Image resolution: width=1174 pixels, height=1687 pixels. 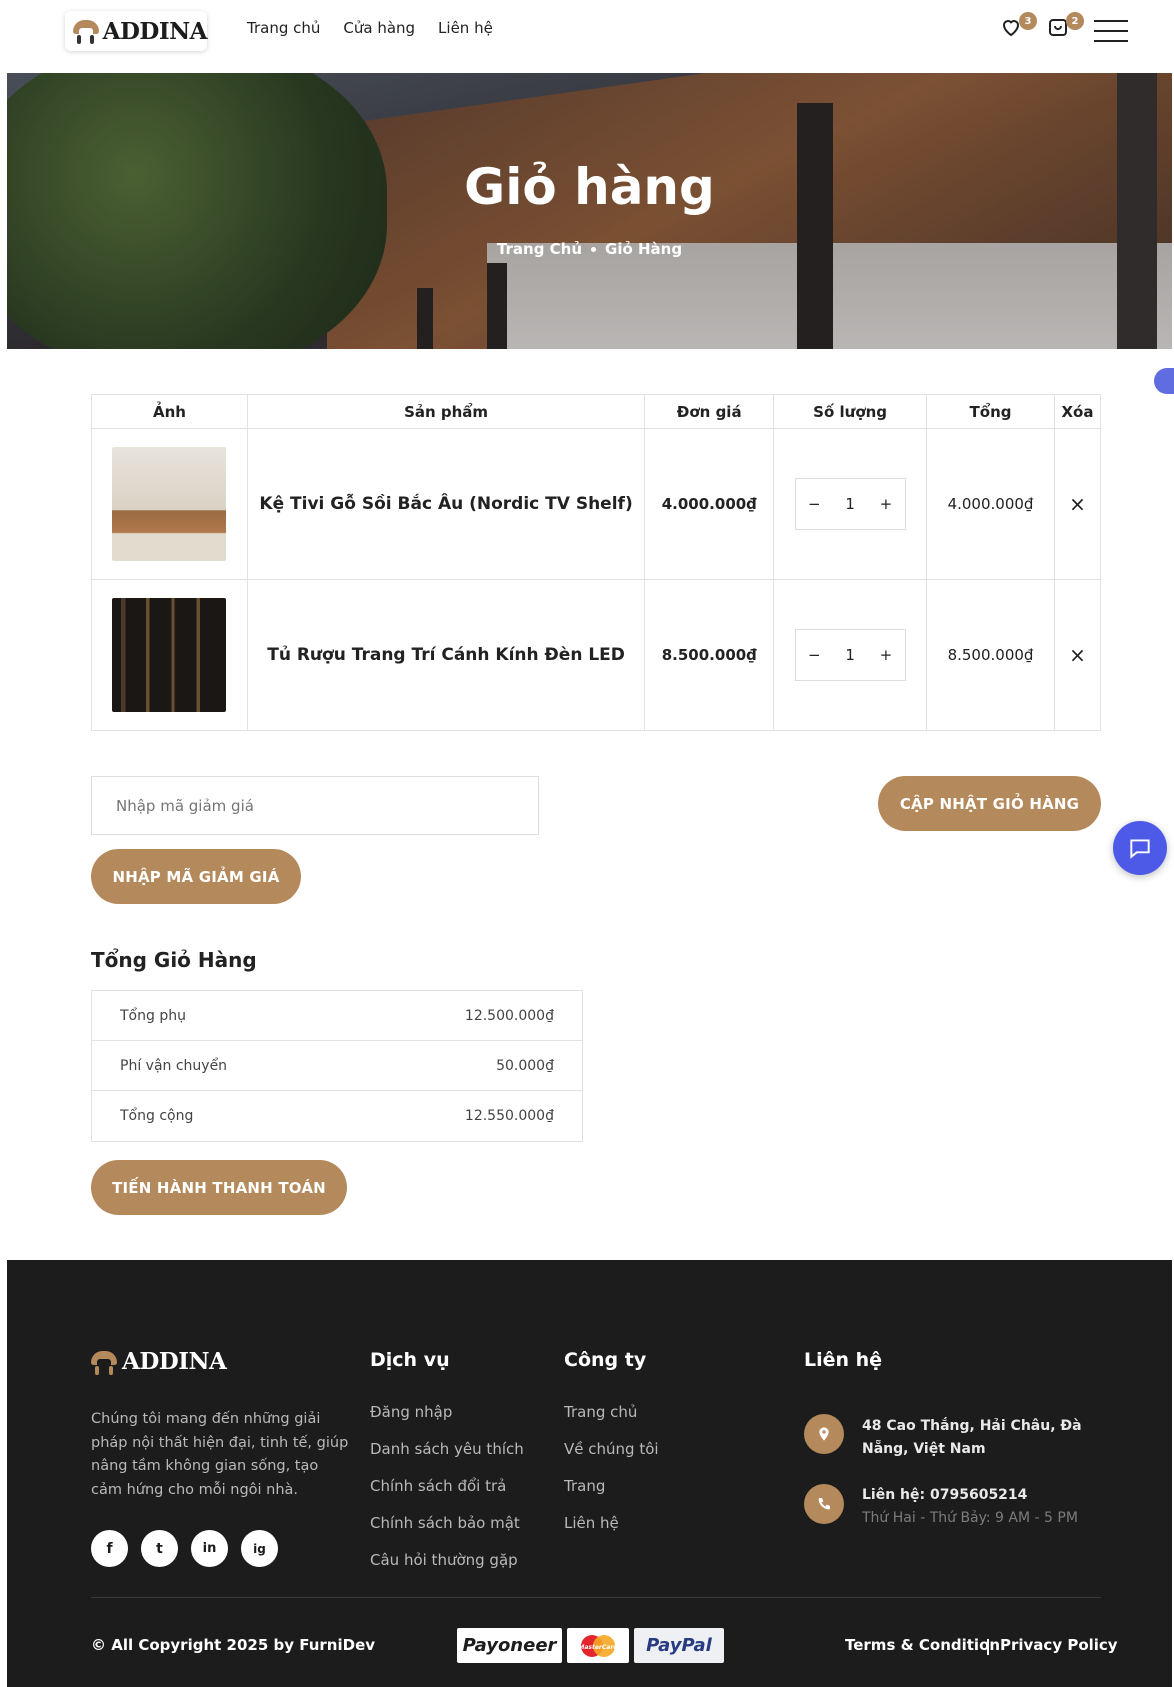 I want to click on chat-icon, so click(x=1140, y=849).